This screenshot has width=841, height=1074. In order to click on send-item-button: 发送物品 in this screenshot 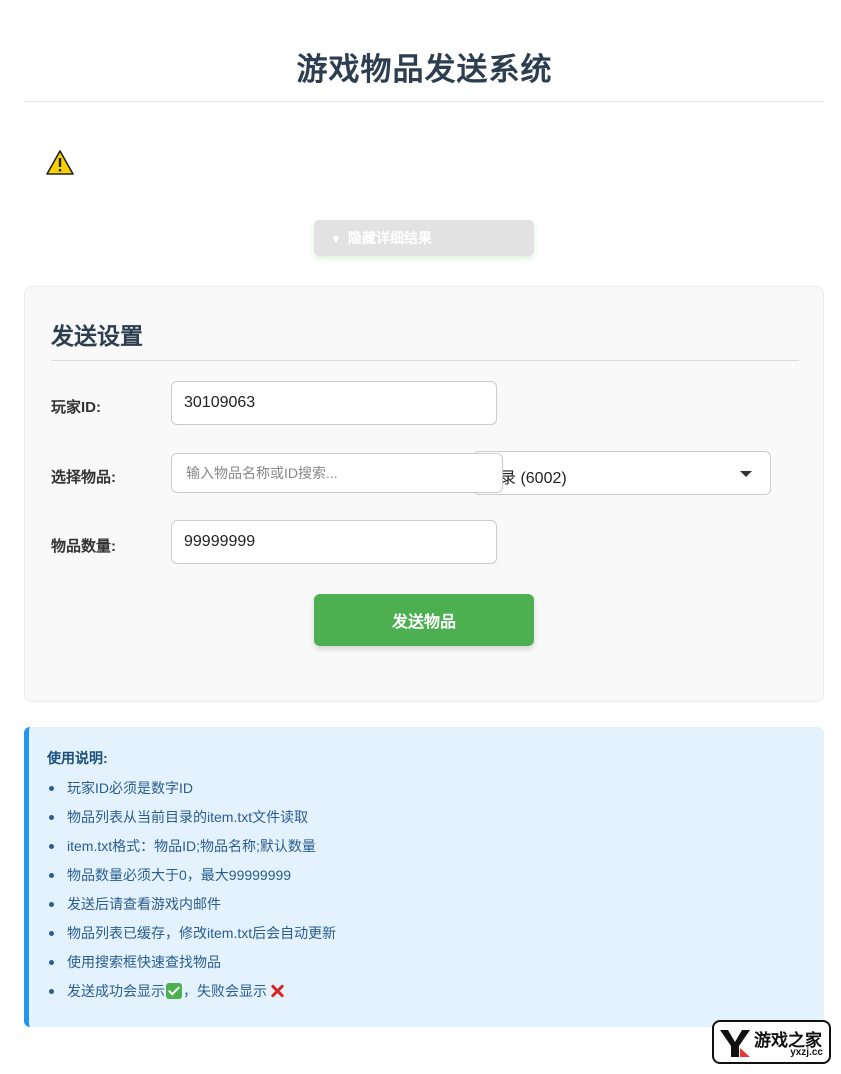, I will do `click(424, 620)`.